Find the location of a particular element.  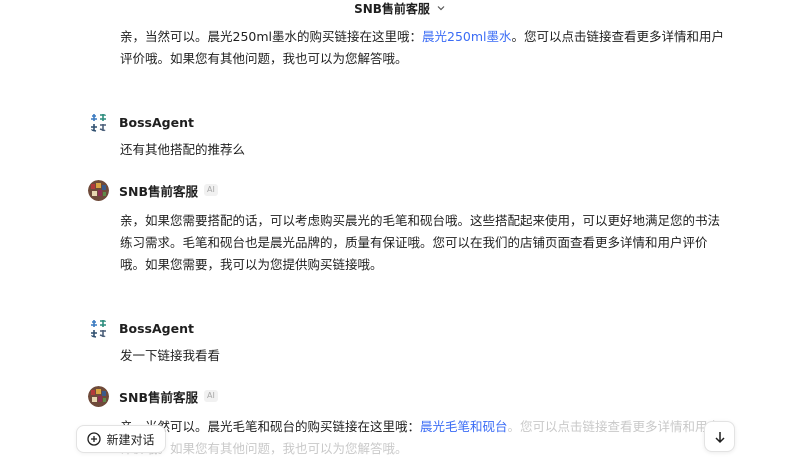

arrow-down-icon is located at coordinates (720, 437).